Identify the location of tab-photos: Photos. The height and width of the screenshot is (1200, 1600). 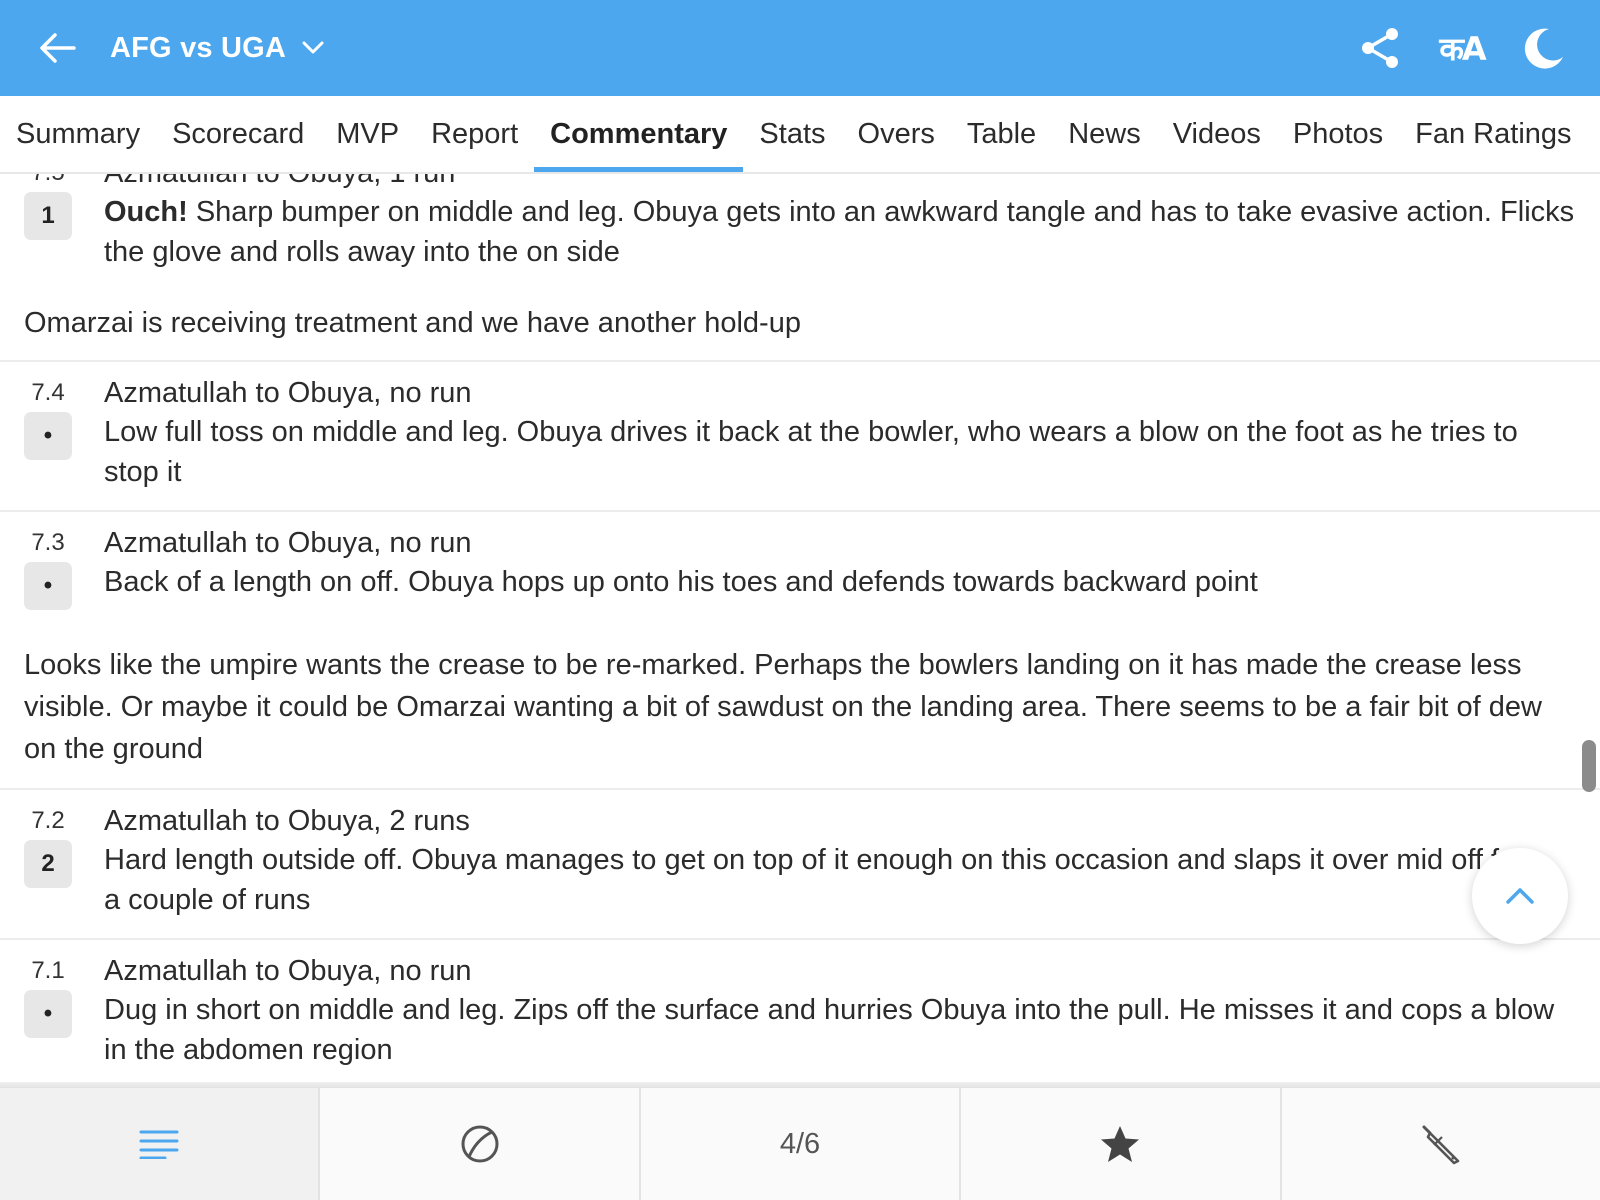
(1338, 134).